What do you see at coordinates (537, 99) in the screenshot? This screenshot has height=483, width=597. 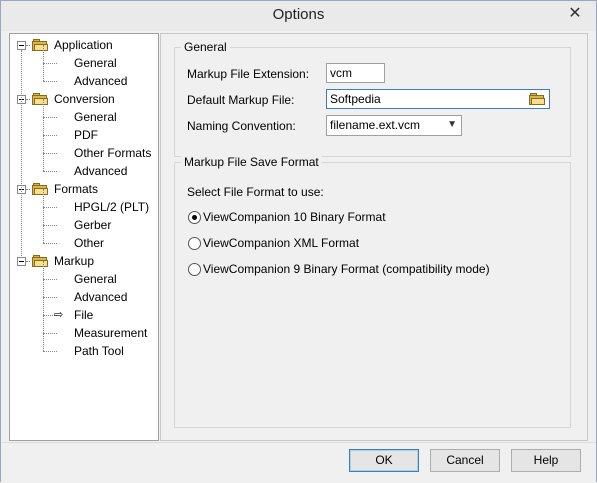 I see `browse-folder-icon` at bounding box center [537, 99].